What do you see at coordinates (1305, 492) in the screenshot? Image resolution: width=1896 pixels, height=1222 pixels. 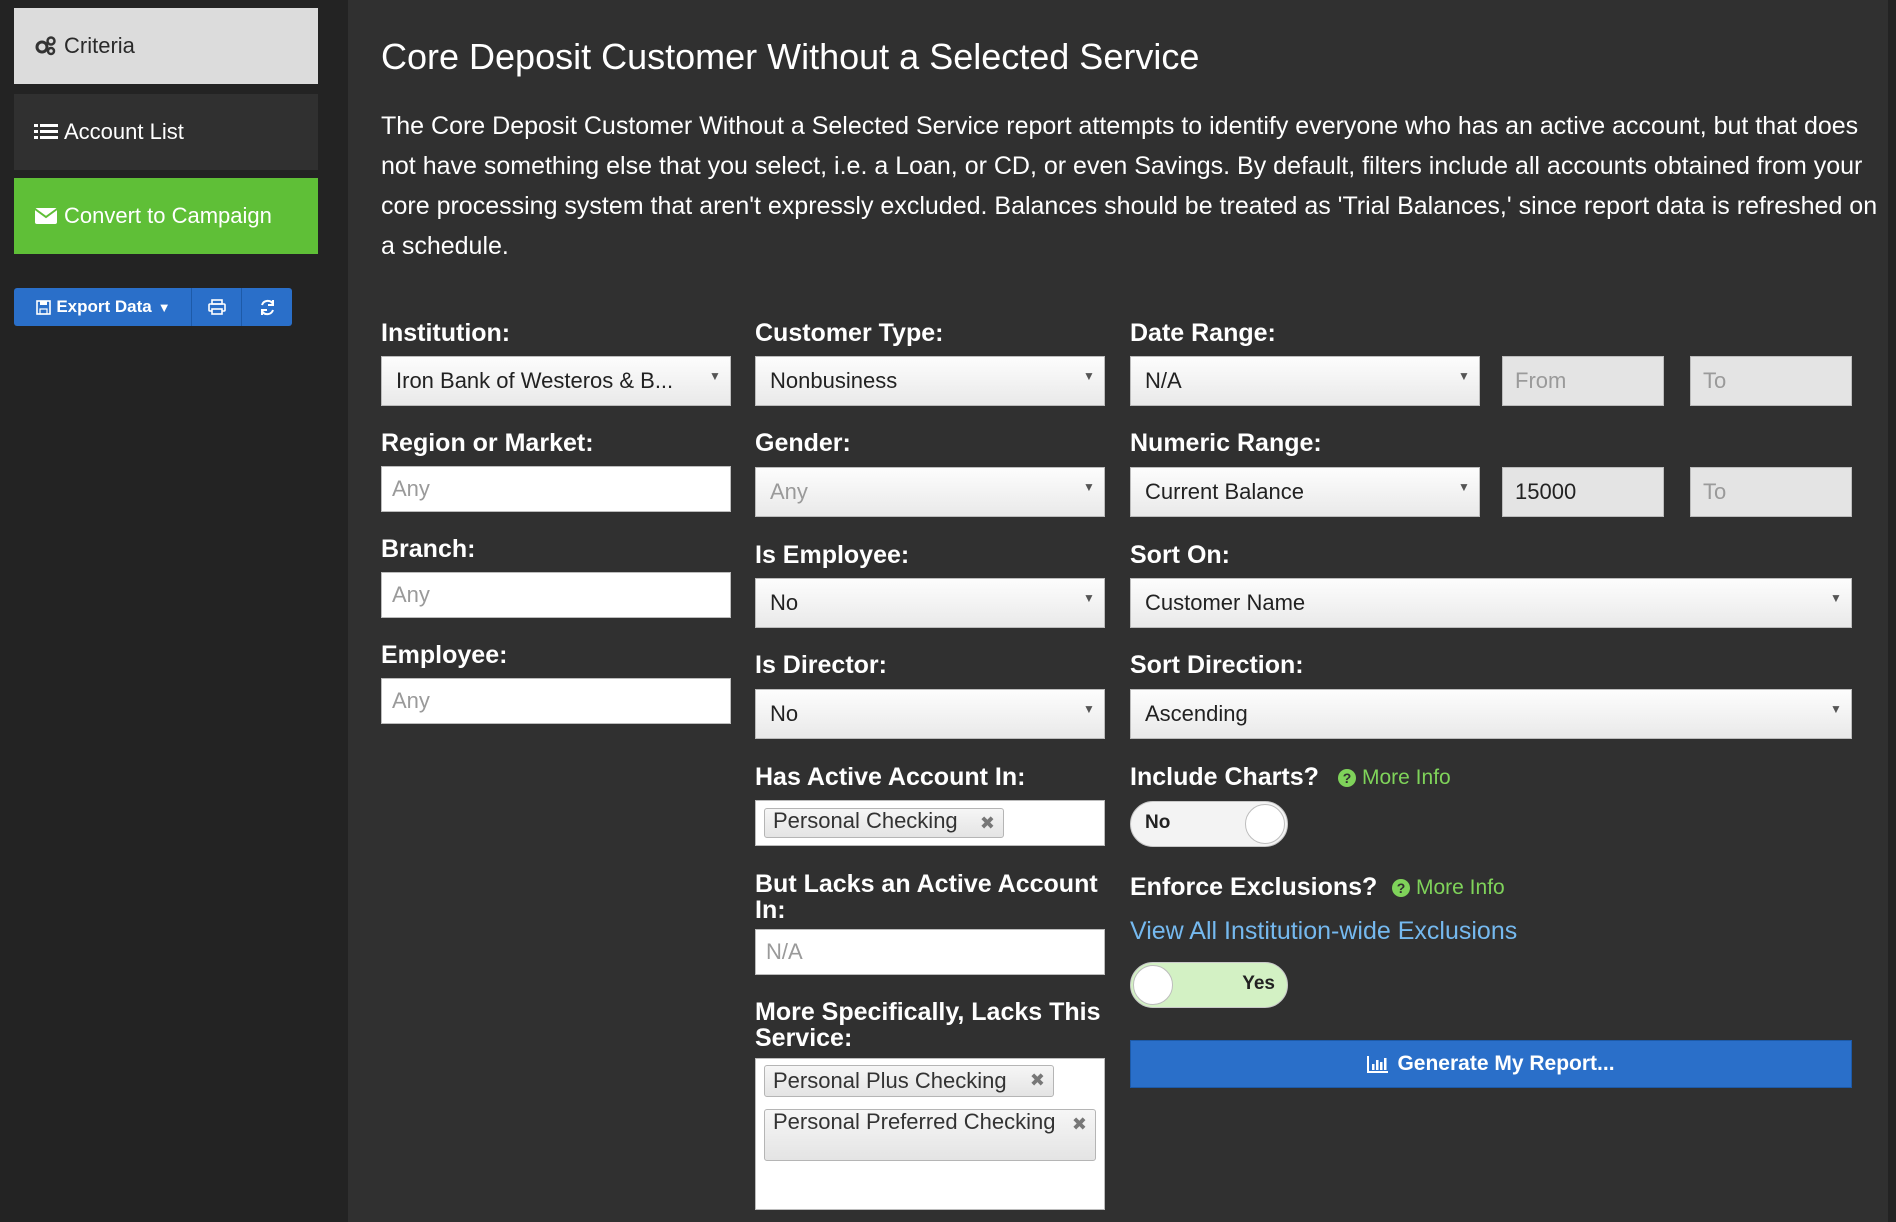 I see `numeric-range-select: Current Balance ▼` at bounding box center [1305, 492].